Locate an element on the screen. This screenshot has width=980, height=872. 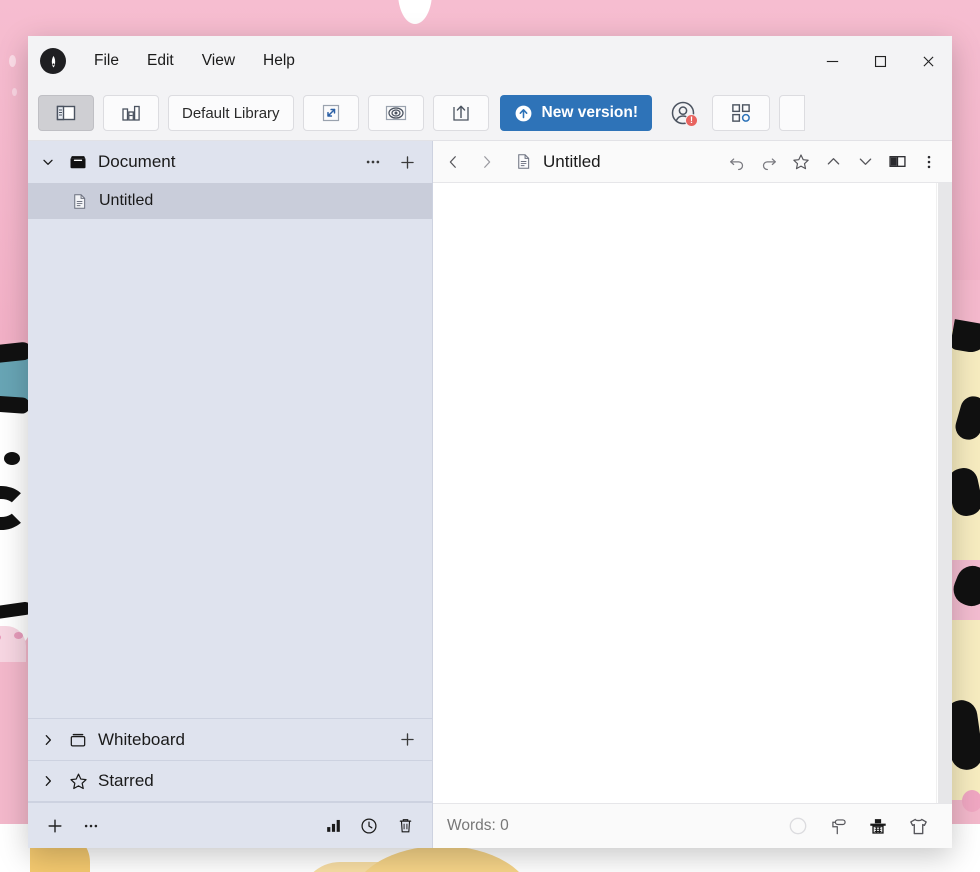
menu-edit: Edit is located at coordinates (160, 61).